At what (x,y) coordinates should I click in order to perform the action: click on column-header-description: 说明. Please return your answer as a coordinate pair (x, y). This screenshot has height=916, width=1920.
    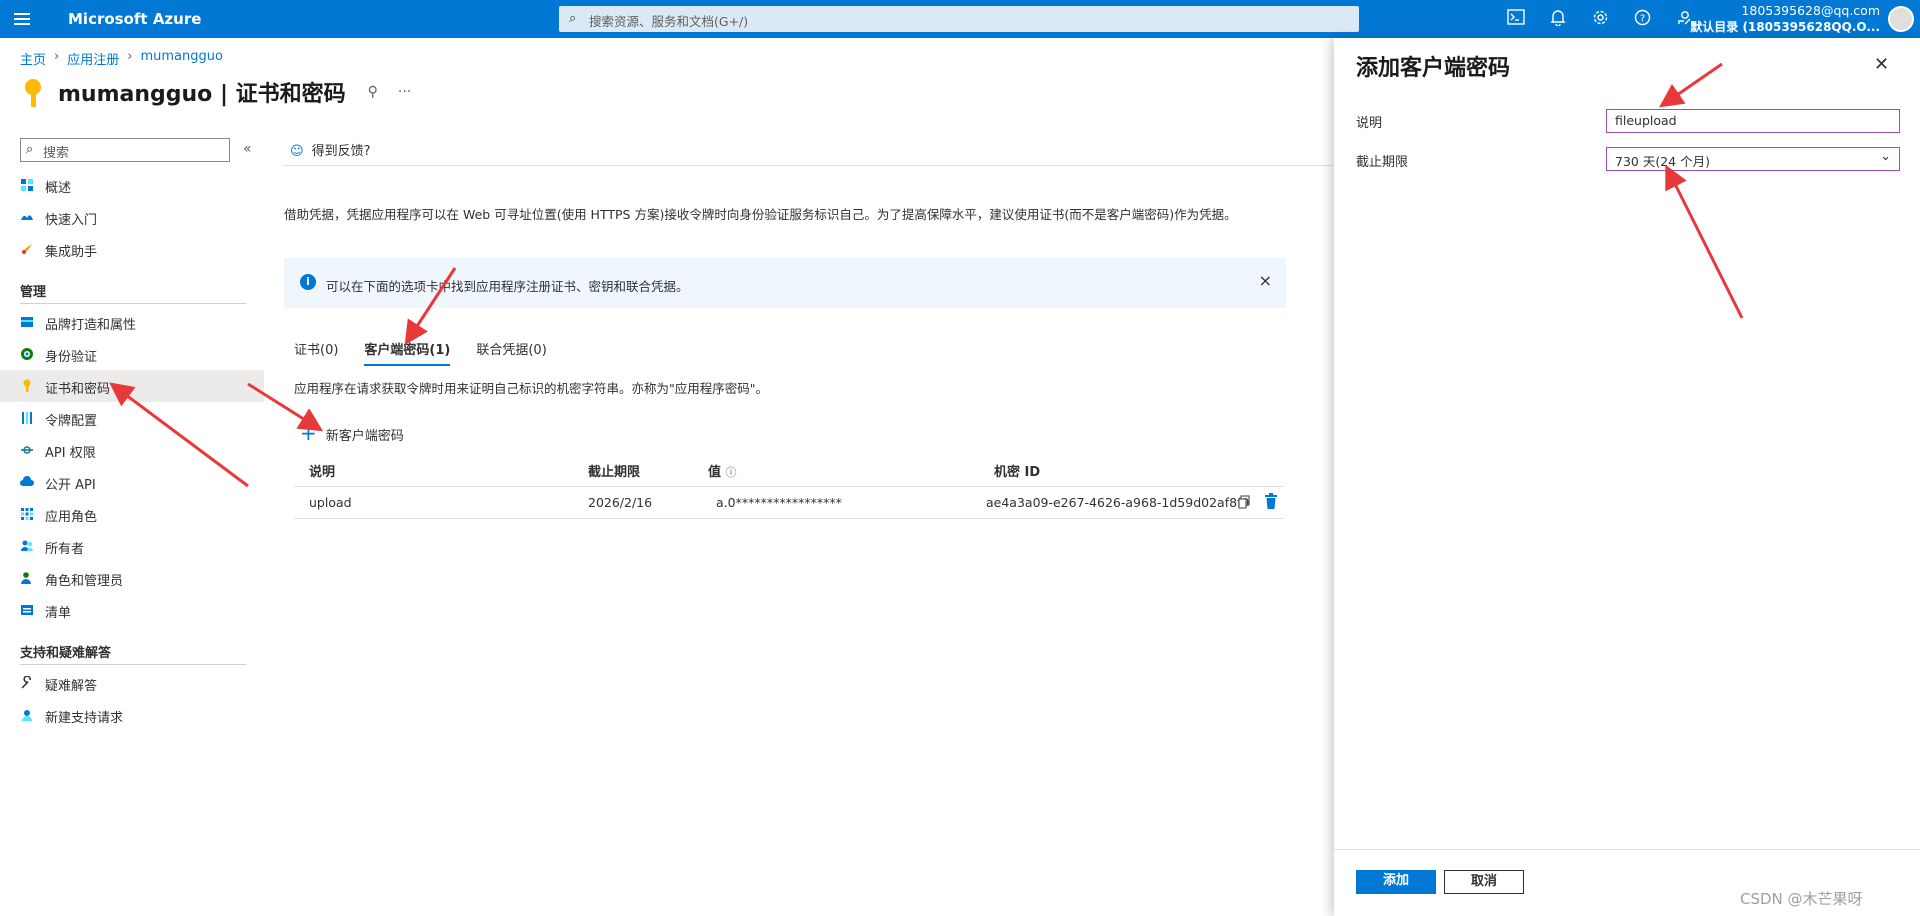
    Looking at the image, I should click on (322, 472).